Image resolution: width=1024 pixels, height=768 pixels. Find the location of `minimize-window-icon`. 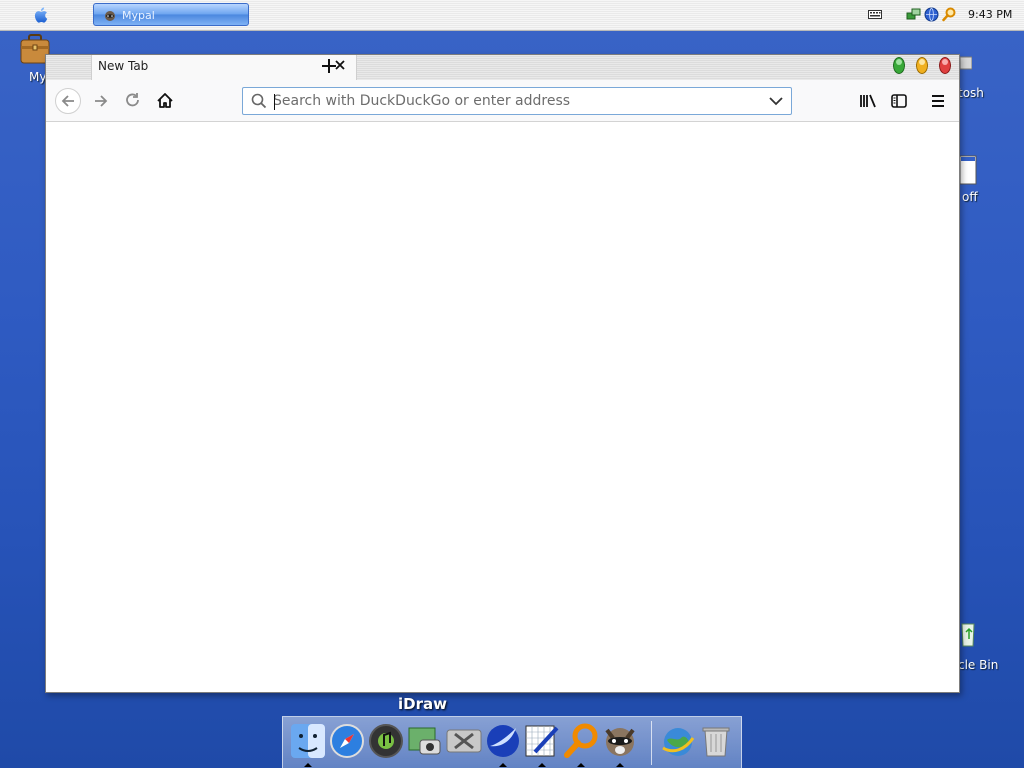

minimize-window-icon is located at coordinates (922, 65).